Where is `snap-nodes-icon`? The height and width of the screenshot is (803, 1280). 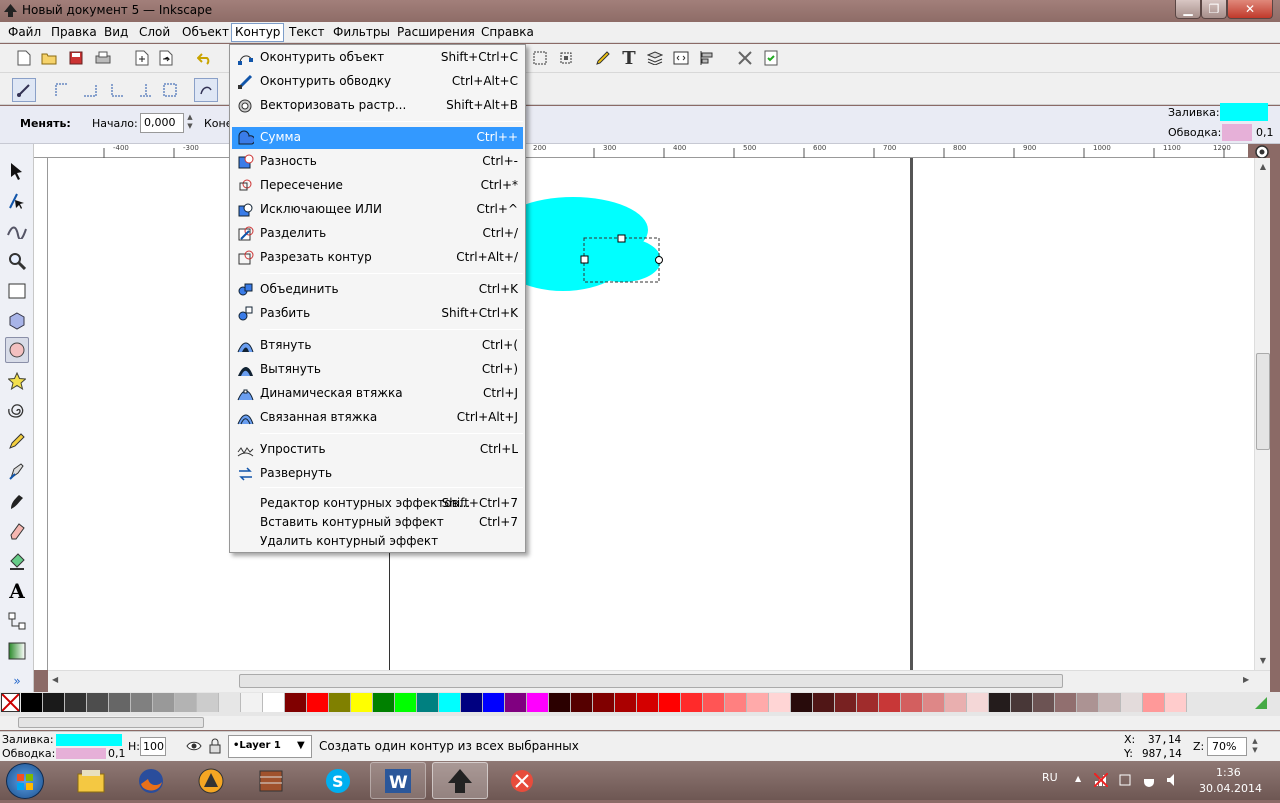 snap-nodes-icon is located at coordinates (206, 90).